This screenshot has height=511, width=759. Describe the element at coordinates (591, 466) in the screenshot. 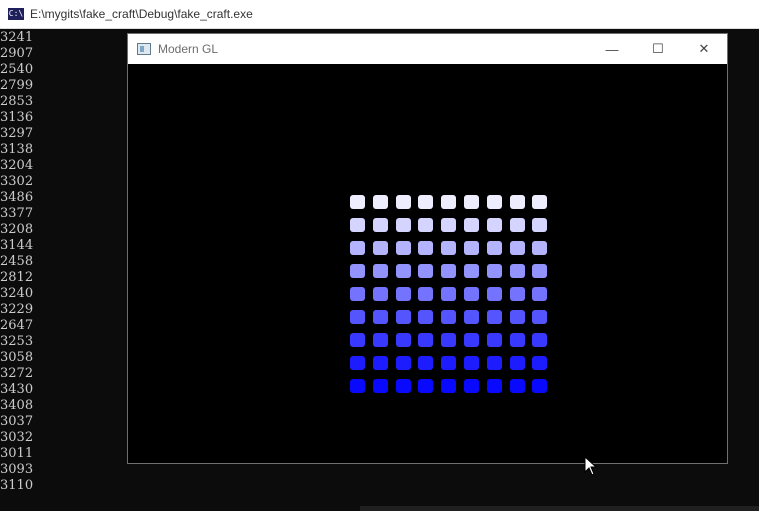

I see `mouse-cursor-icon` at that location.